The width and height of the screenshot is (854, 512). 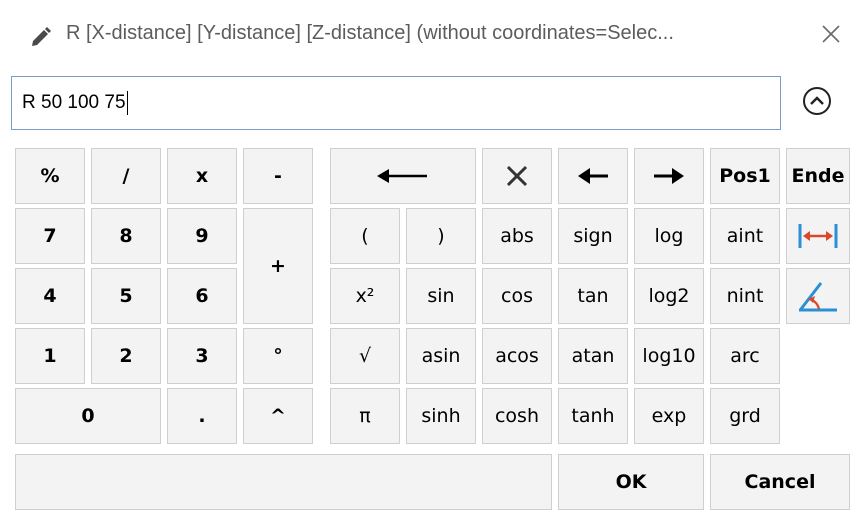 I want to click on log-key: log, so click(x=669, y=236).